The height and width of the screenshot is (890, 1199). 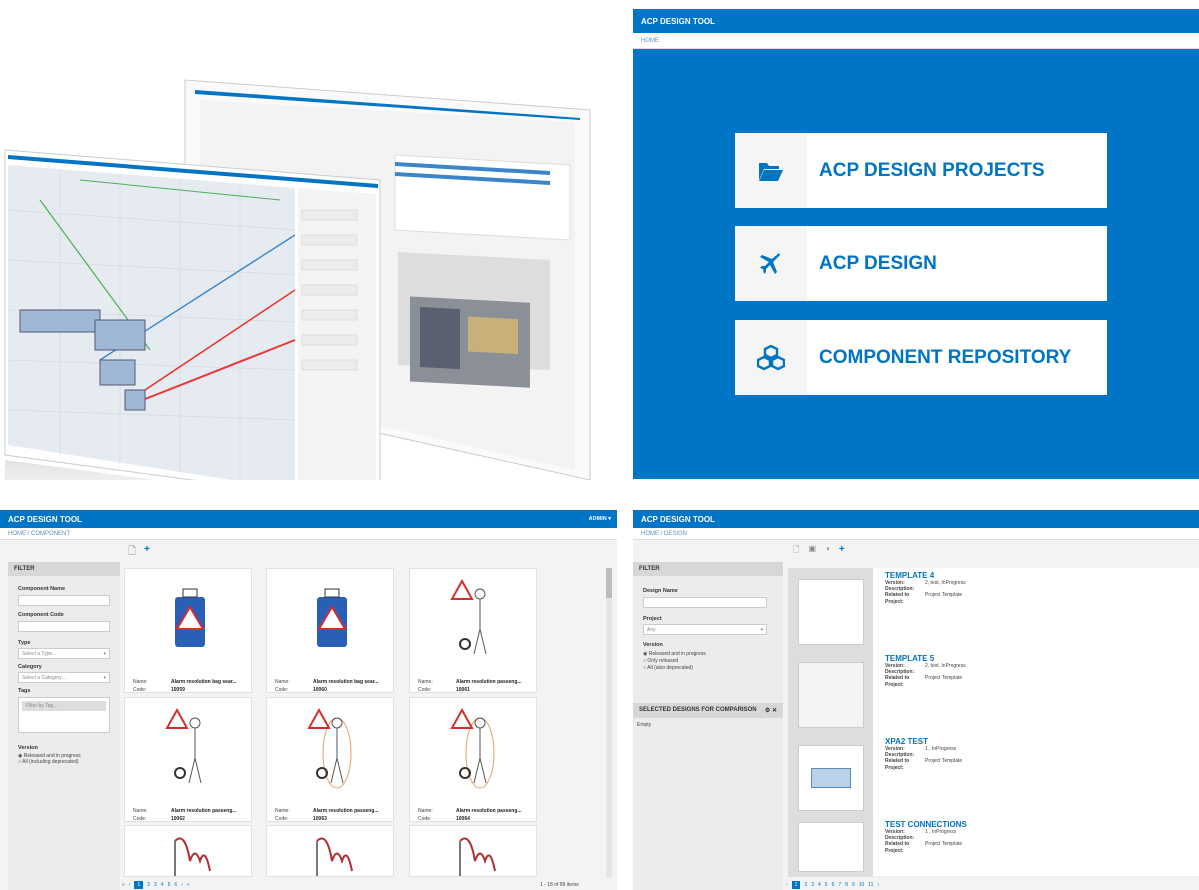 What do you see at coordinates (308, 519) in the screenshot?
I see `app-title-bar: ACP DESIGN TOOL ADMIN ▾` at bounding box center [308, 519].